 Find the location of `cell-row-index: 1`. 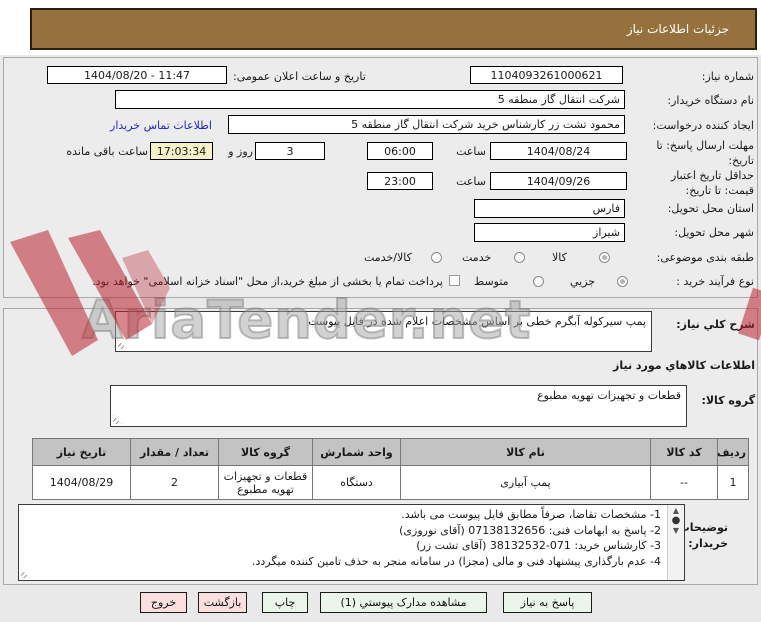

cell-row-index: 1 is located at coordinates (733, 482).